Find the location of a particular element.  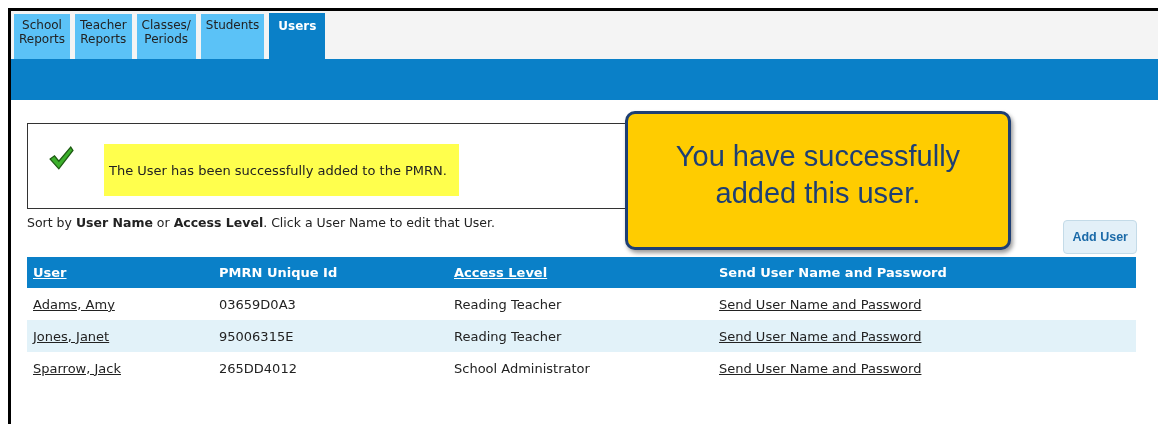

user-name-link: Jones, Janet is located at coordinates (120, 336).